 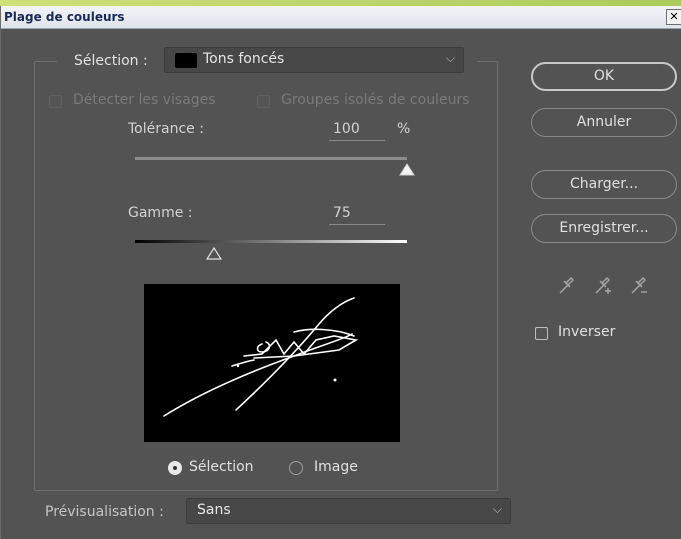 I want to click on selection-dropdown: Tons foncés ⌵, so click(x=314, y=60).